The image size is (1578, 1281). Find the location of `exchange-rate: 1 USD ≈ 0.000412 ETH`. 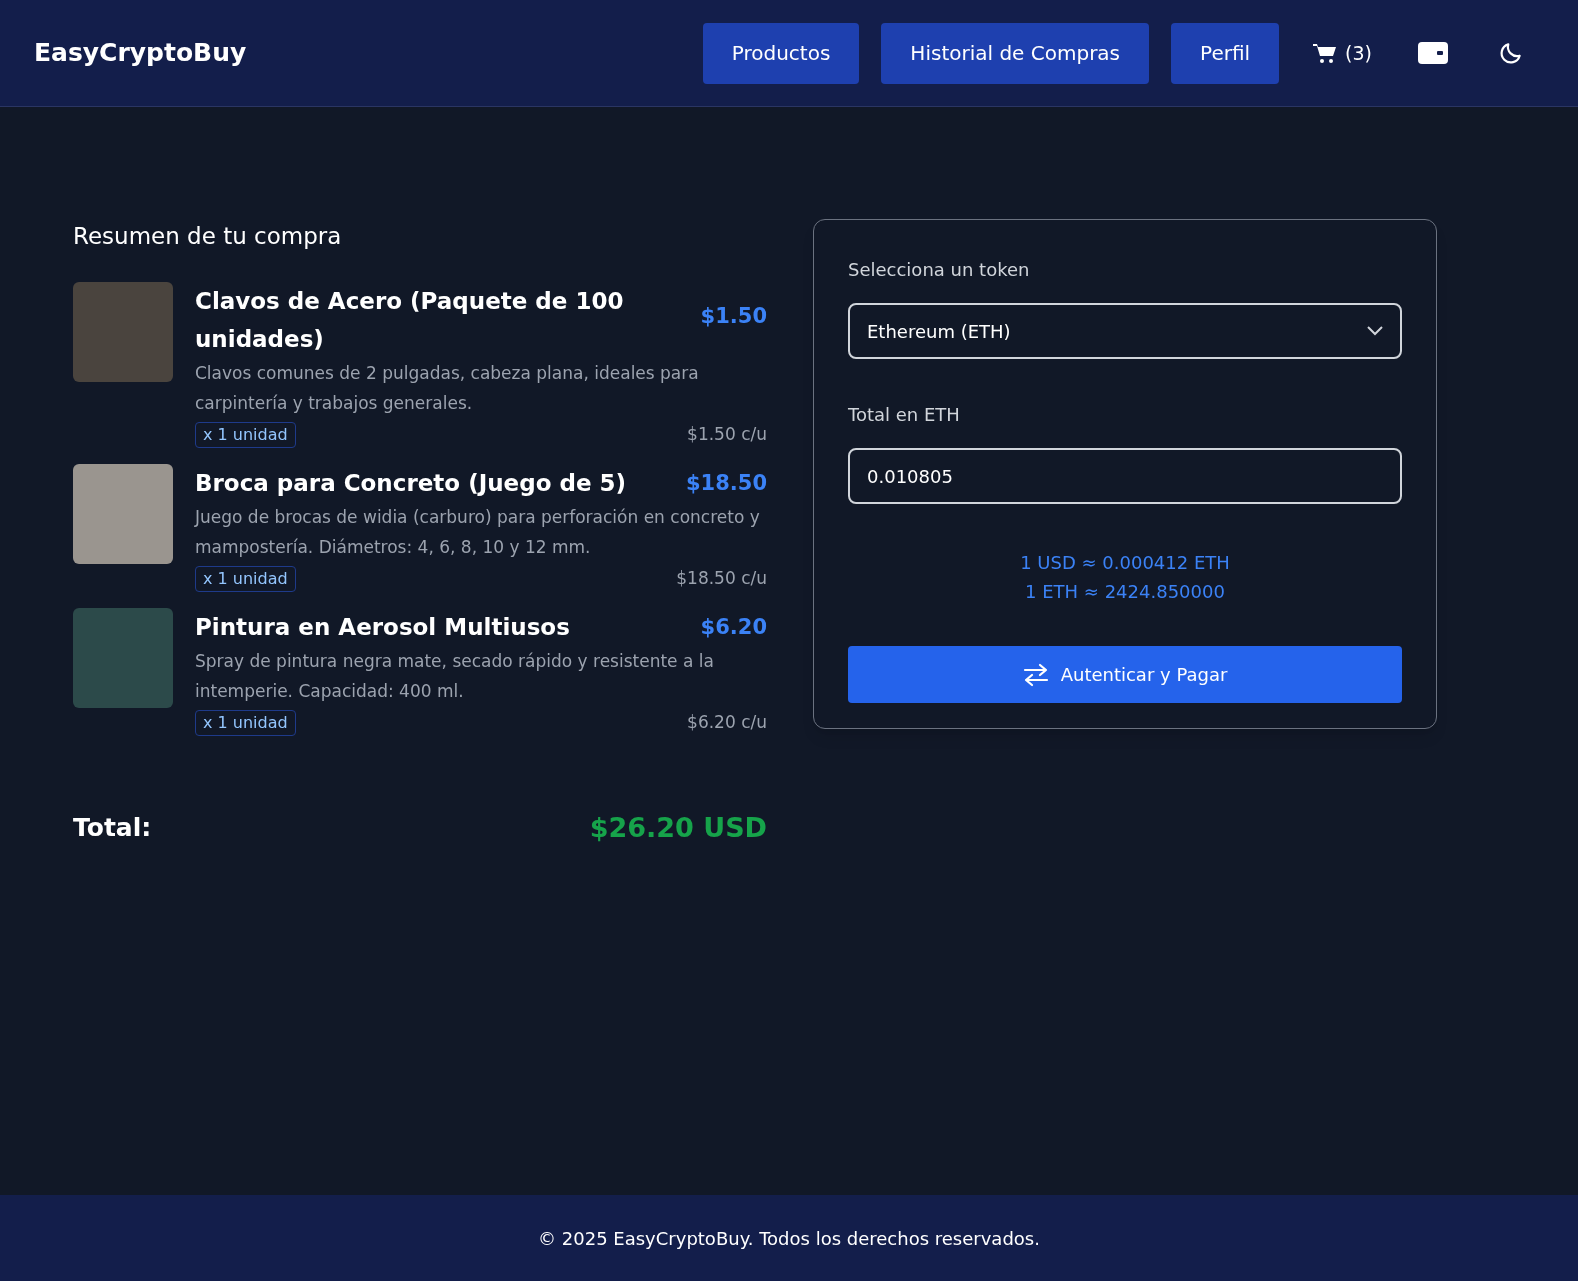

exchange-rate: 1 USD ≈ 0.000412 ETH is located at coordinates (1125, 563).